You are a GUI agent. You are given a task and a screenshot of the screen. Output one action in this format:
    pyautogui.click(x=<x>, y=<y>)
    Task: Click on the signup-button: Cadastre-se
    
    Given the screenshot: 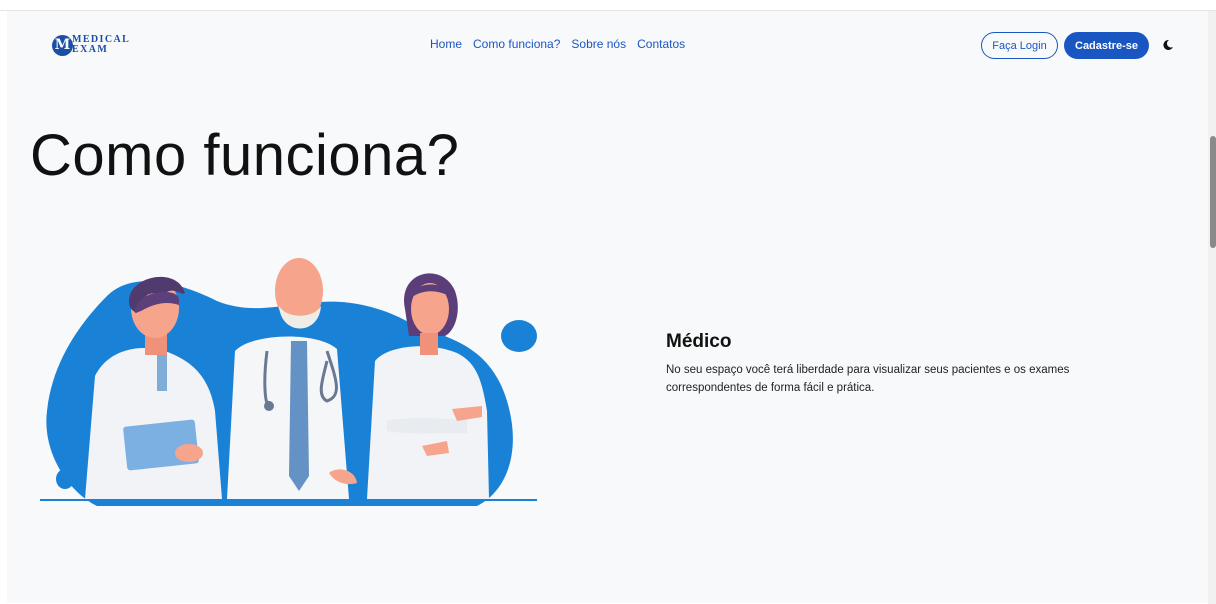 What is the action you would take?
    pyautogui.click(x=1106, y=45)
    